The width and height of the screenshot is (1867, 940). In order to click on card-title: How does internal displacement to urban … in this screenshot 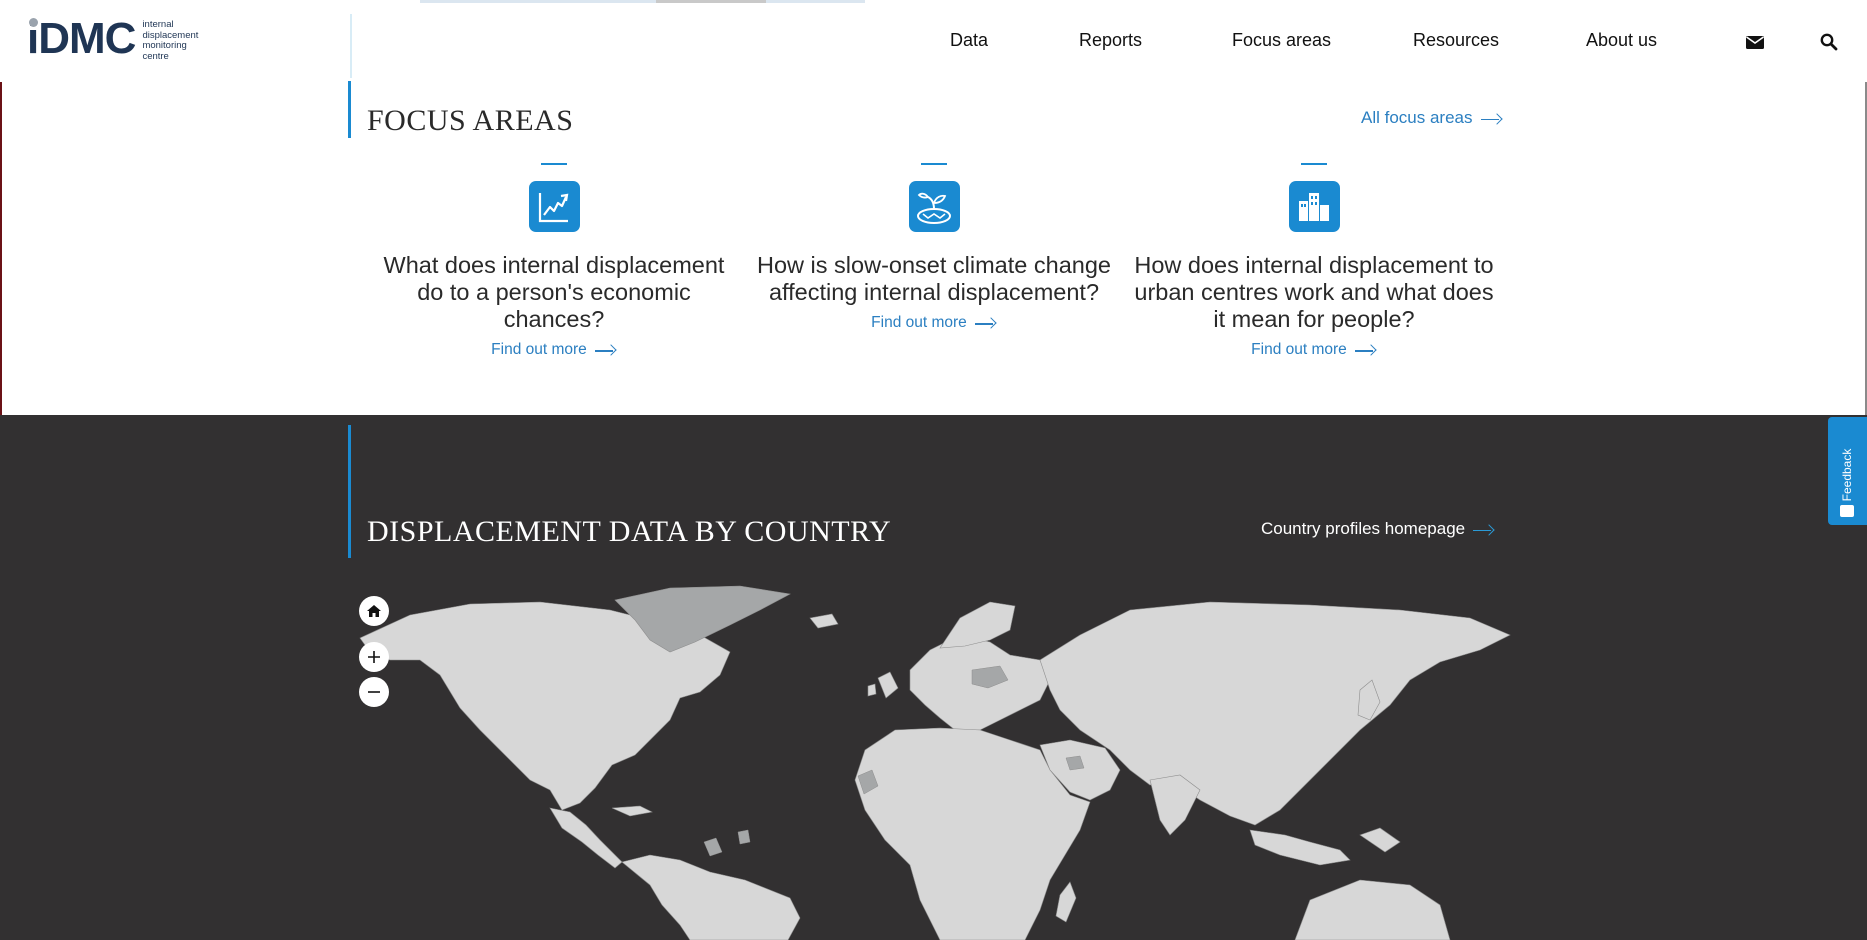, I will do `click(1314, 292)`.